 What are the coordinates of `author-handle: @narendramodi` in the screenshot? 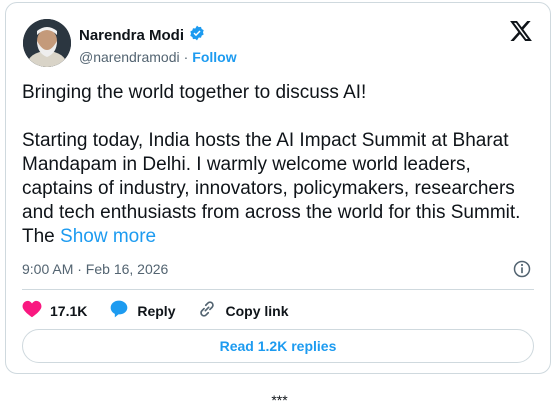 It's located at (129, 57).